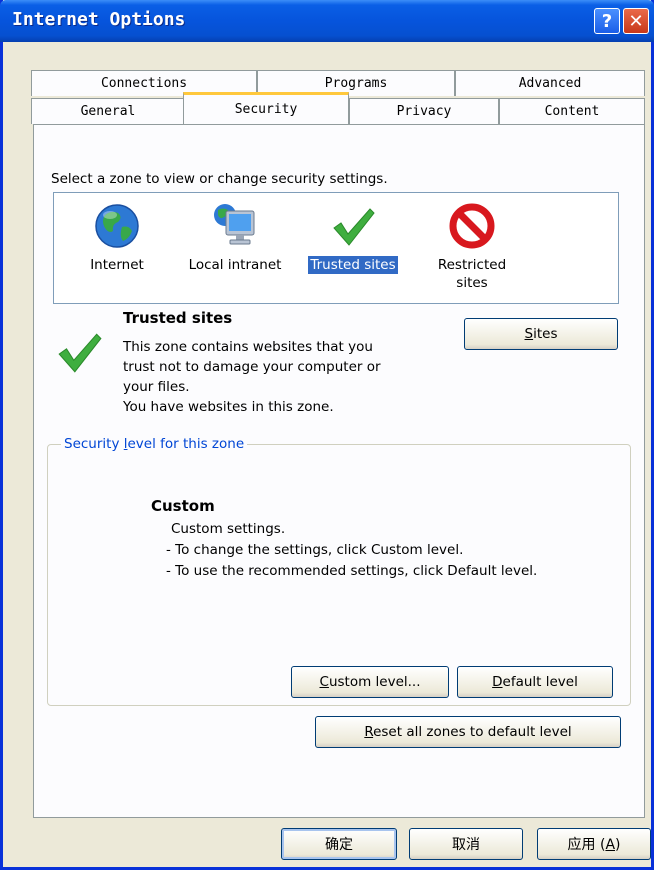 This screenshot has height=870, width=654. I want to click on default-level-button: Default level, so click(535, 682).